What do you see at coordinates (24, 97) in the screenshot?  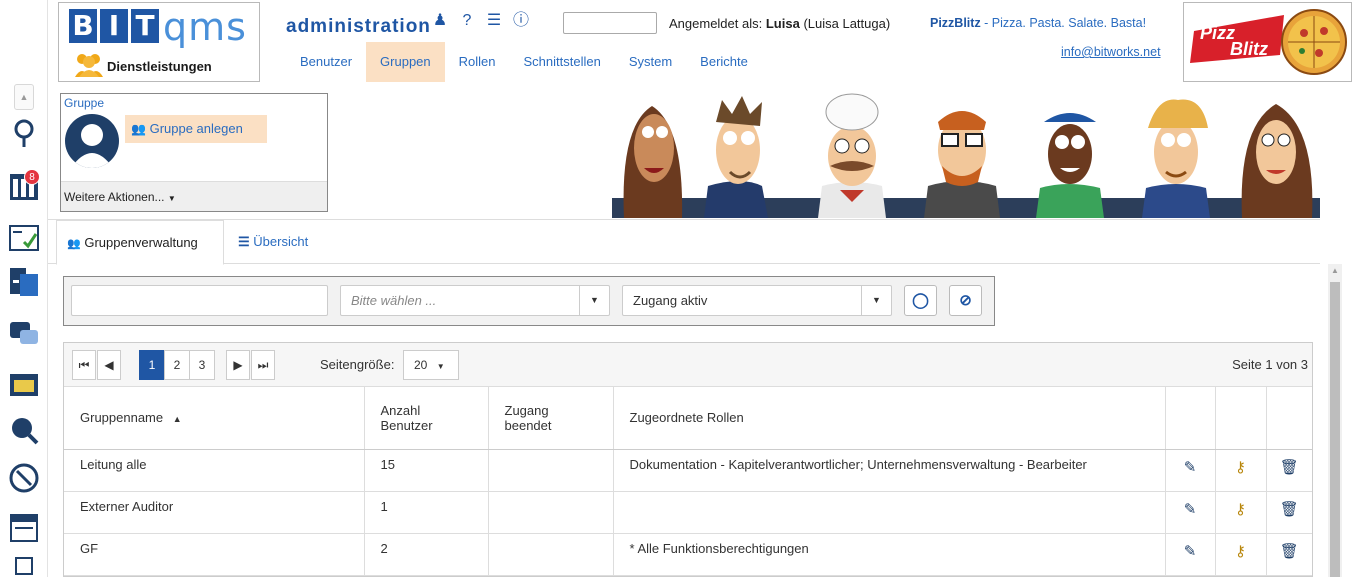 I see `scroll-up-button: ▲` at bounding box center [24, 97].